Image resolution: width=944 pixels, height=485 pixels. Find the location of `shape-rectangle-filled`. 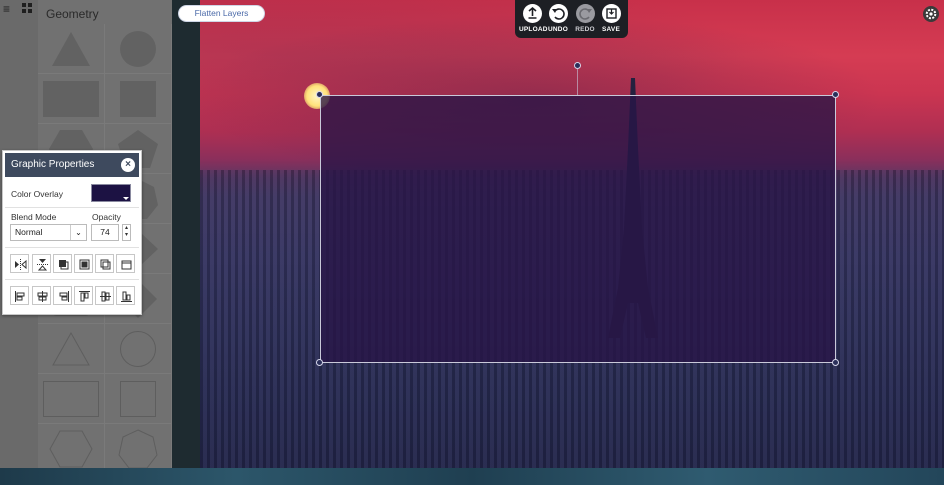

shape-rectangle-filled is located at coordinates (71, 99).